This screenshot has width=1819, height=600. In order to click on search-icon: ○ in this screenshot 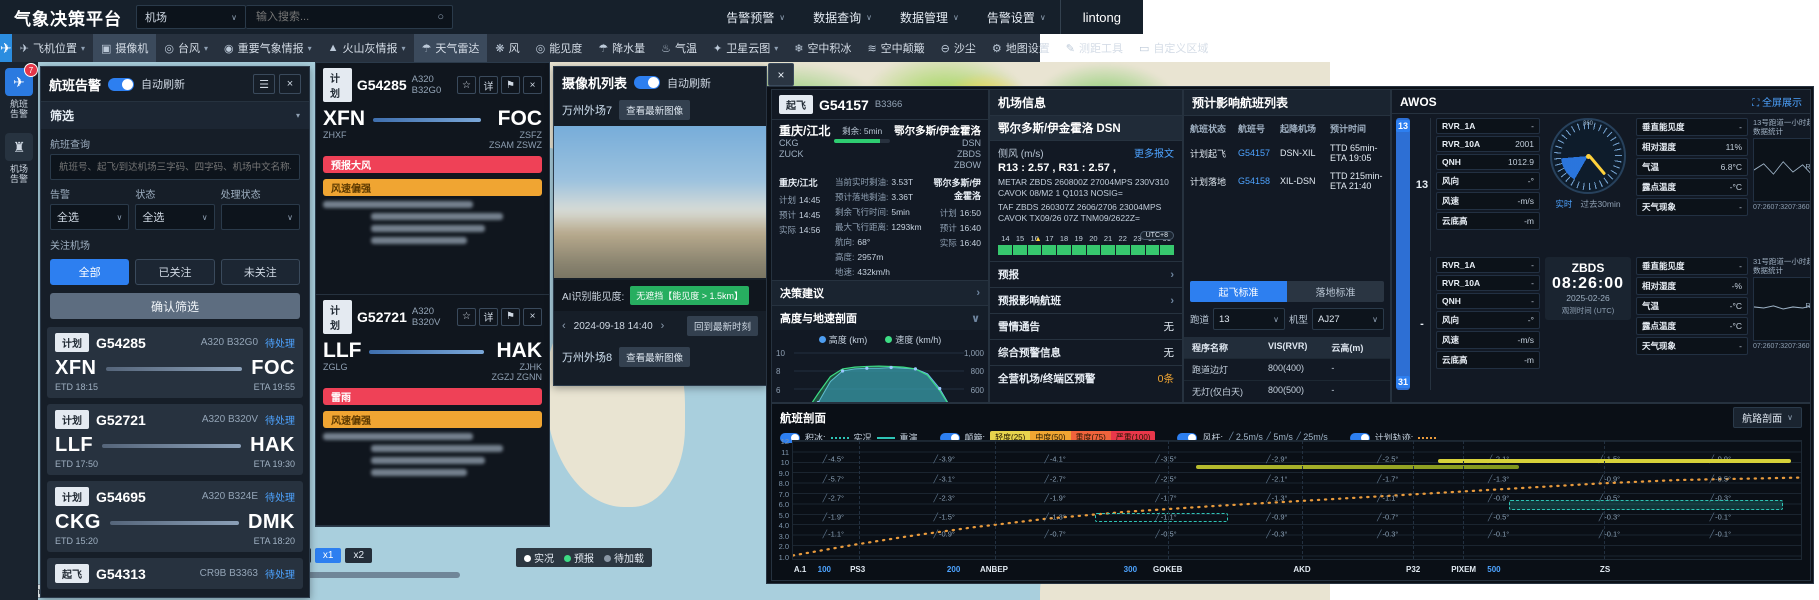, I will do `click(440, 17)`.